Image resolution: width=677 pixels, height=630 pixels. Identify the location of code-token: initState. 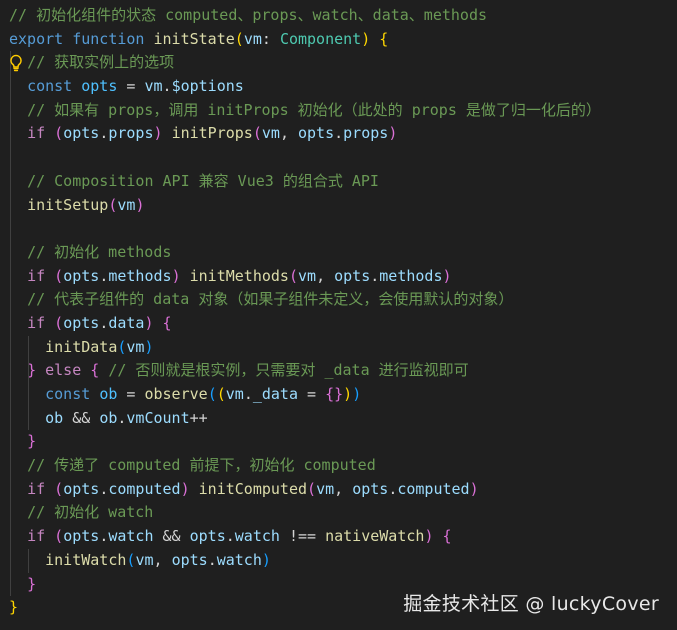
(194, 38).